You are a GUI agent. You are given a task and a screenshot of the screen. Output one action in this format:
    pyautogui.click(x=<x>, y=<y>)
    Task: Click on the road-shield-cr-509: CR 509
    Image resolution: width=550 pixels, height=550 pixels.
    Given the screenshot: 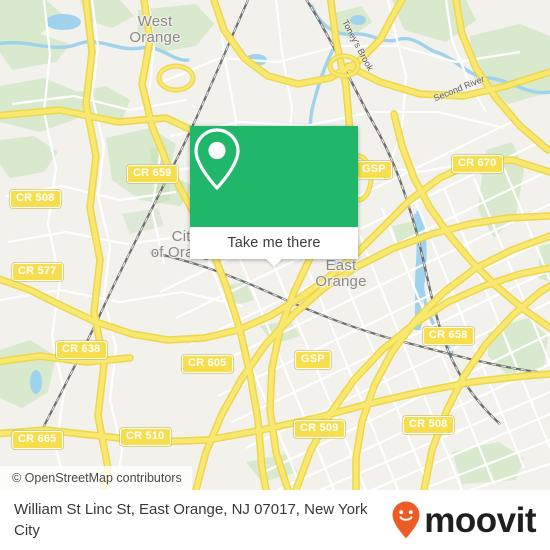 What is the action you would take?
    pyautogui.click(x=319, y=429)
    